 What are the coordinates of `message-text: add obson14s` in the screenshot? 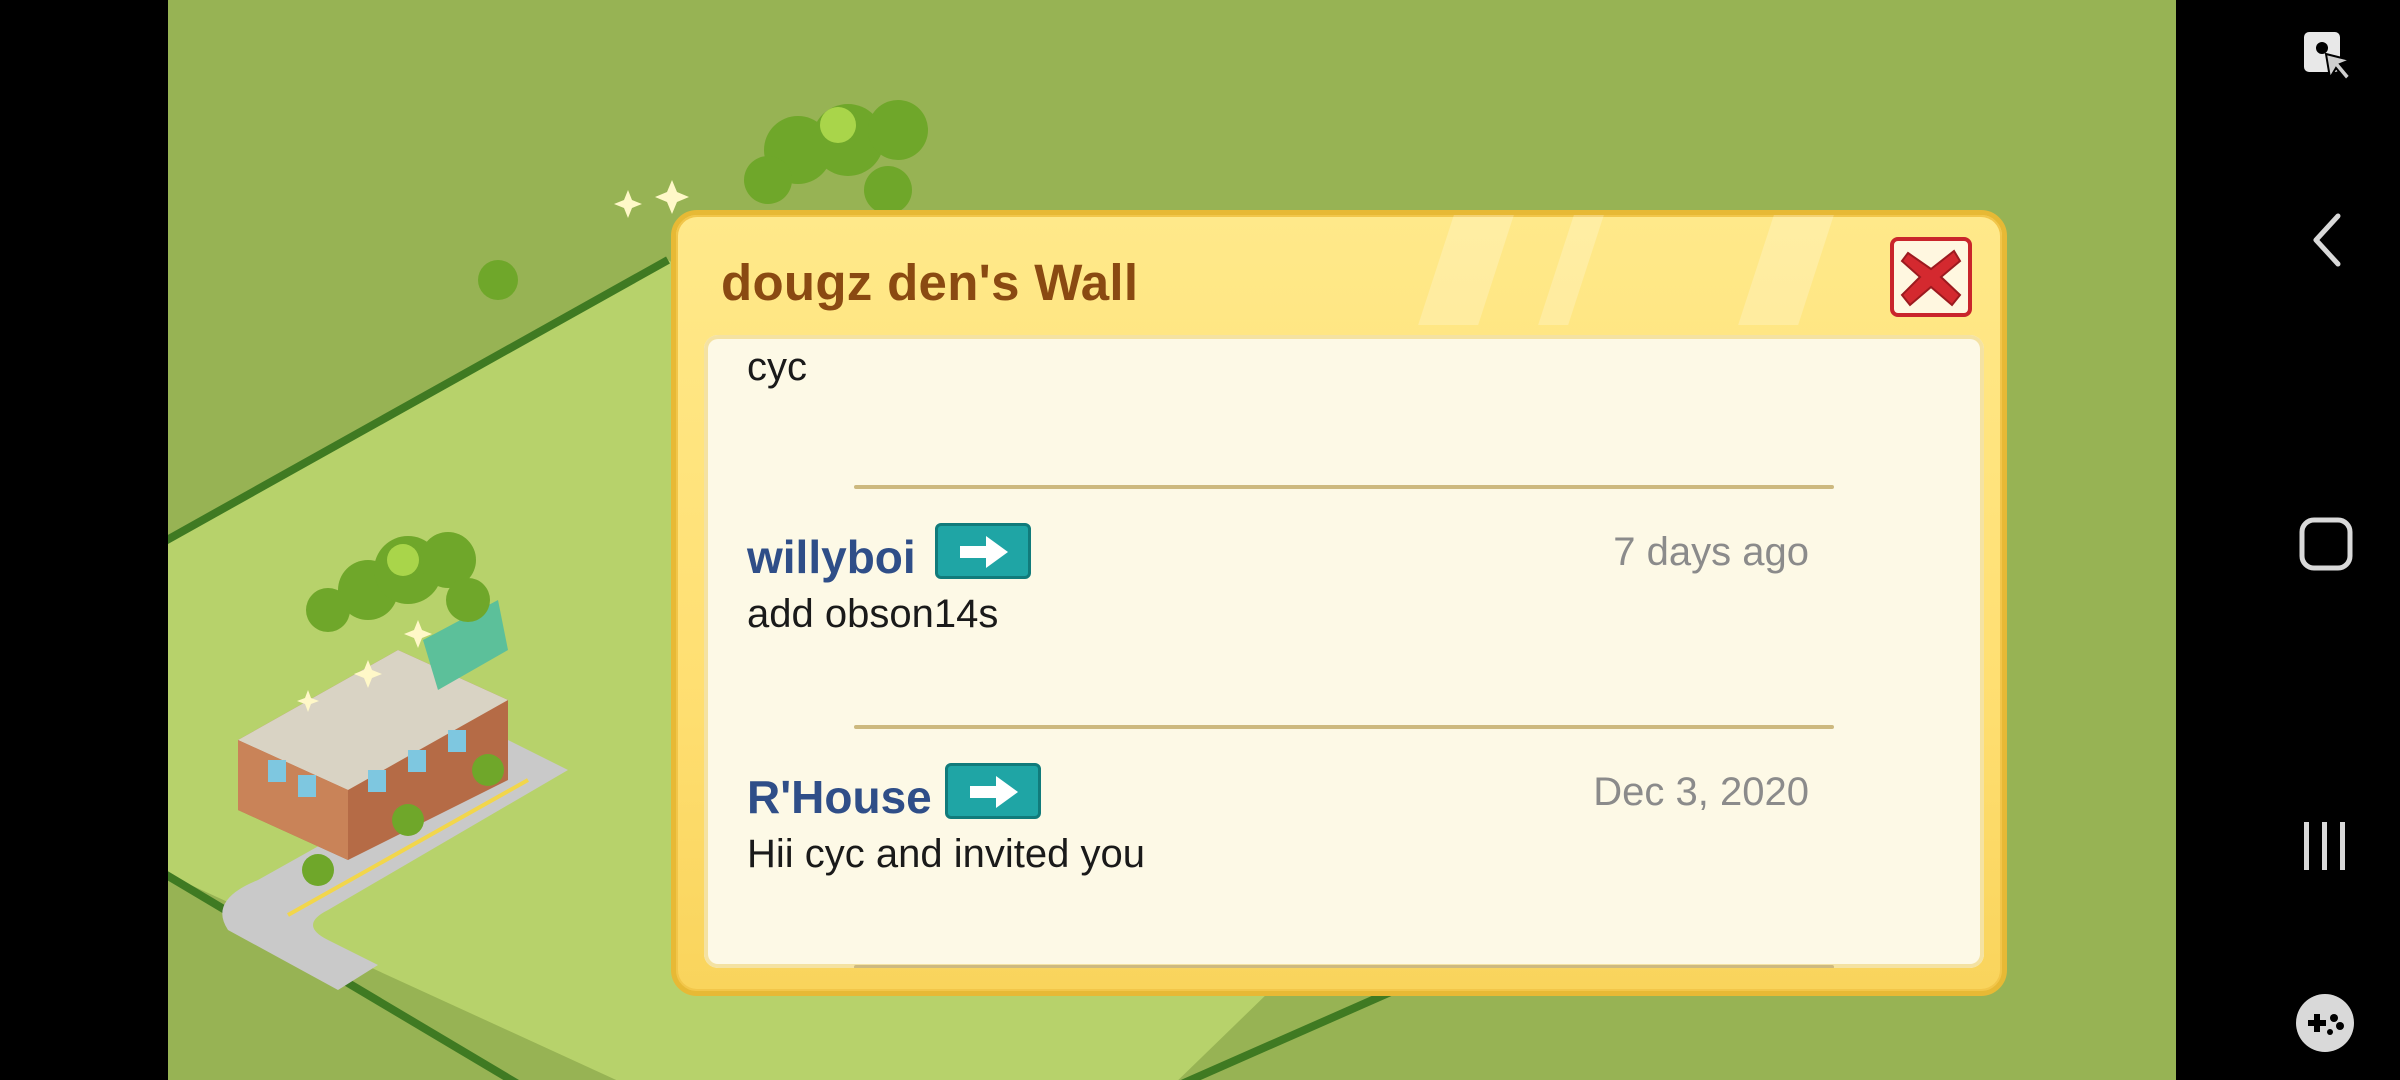 It's located at (873, 614).